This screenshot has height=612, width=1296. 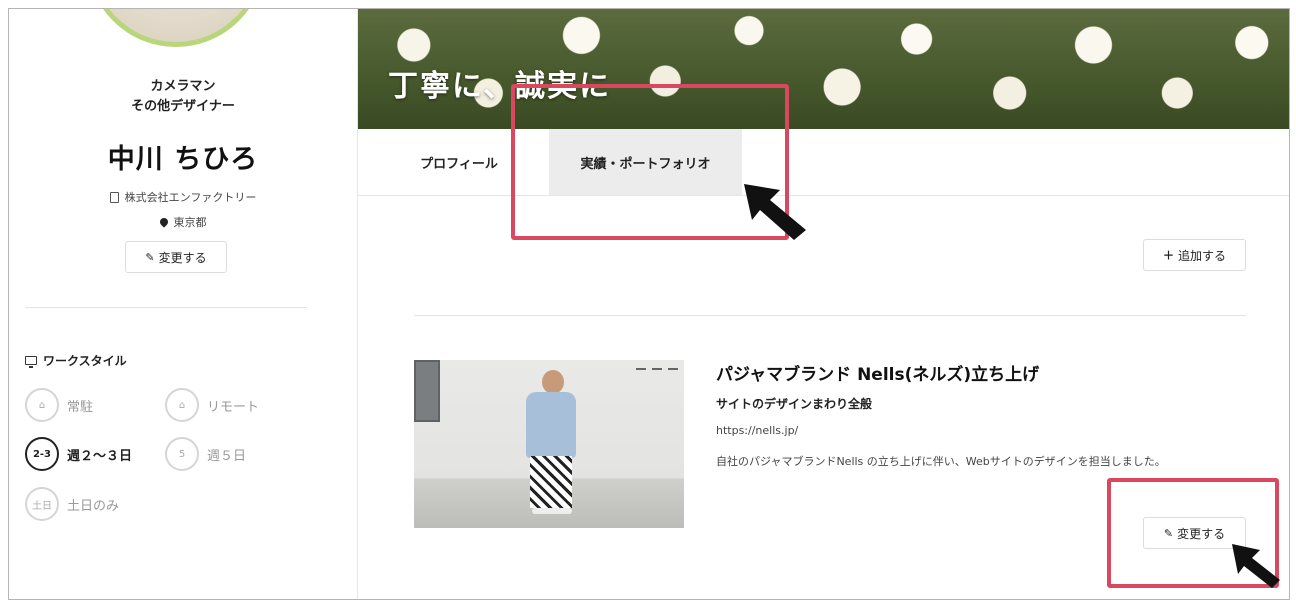 I want to click on company-name: 株式会社エンファクトリー, so click(x=190, y=197).